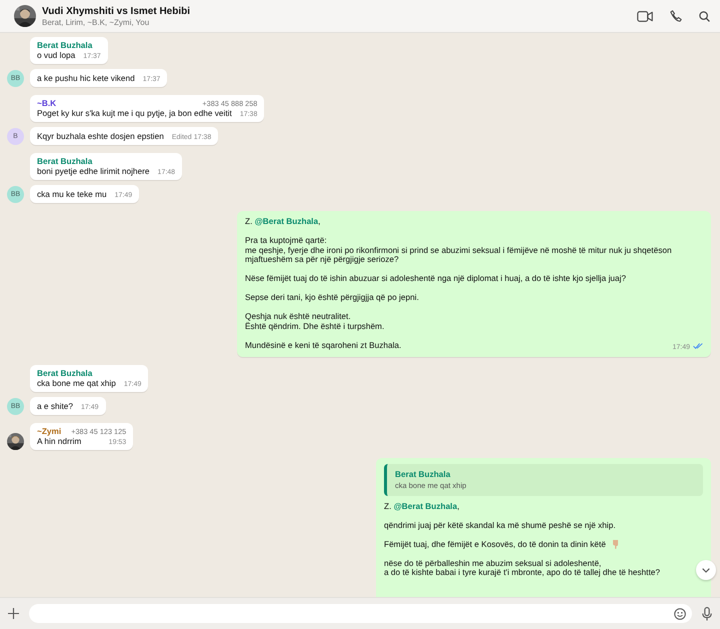 The width and height of the screenshot is (720, 629). Describe the element at coordinates (423, 473) in the screenshot. I see `quoted-sender: Berat Buzhala` at that location.